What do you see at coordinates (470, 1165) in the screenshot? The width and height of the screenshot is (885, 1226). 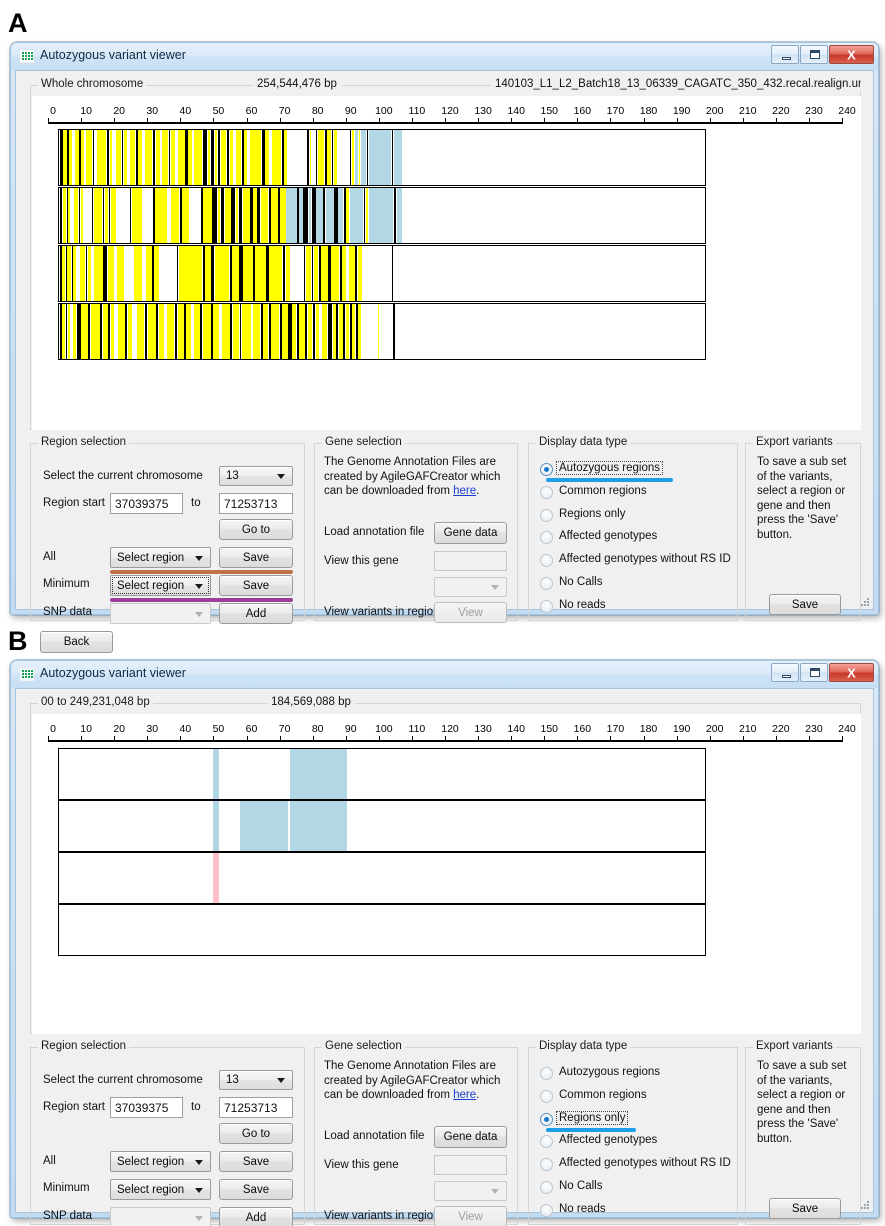 I see `view-gene-input-b` at bounding box center [470, 1165].